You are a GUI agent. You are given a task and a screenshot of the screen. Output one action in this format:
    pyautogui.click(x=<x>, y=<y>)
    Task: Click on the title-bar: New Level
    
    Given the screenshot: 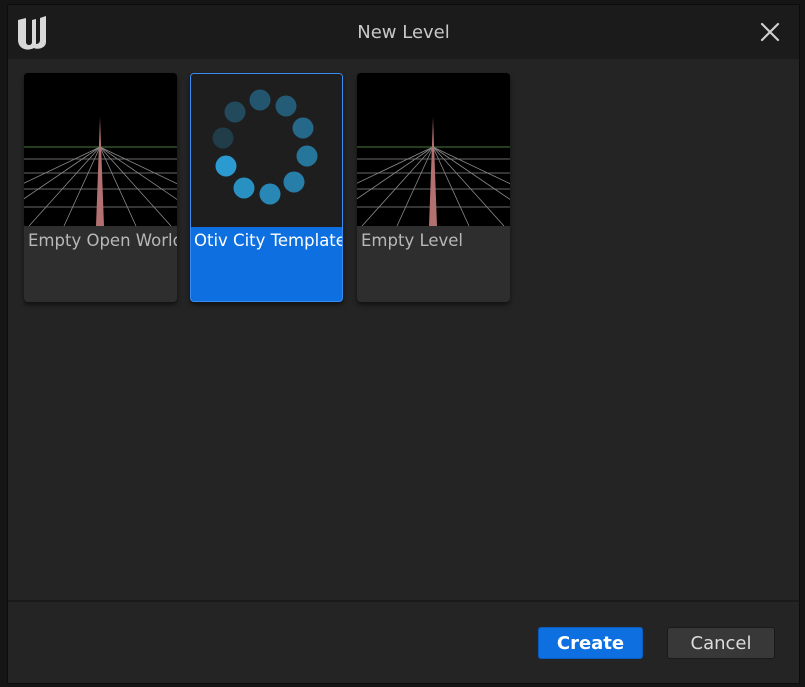 What is the action you would take?
    pyautogui.click(x=403, y=32)
    